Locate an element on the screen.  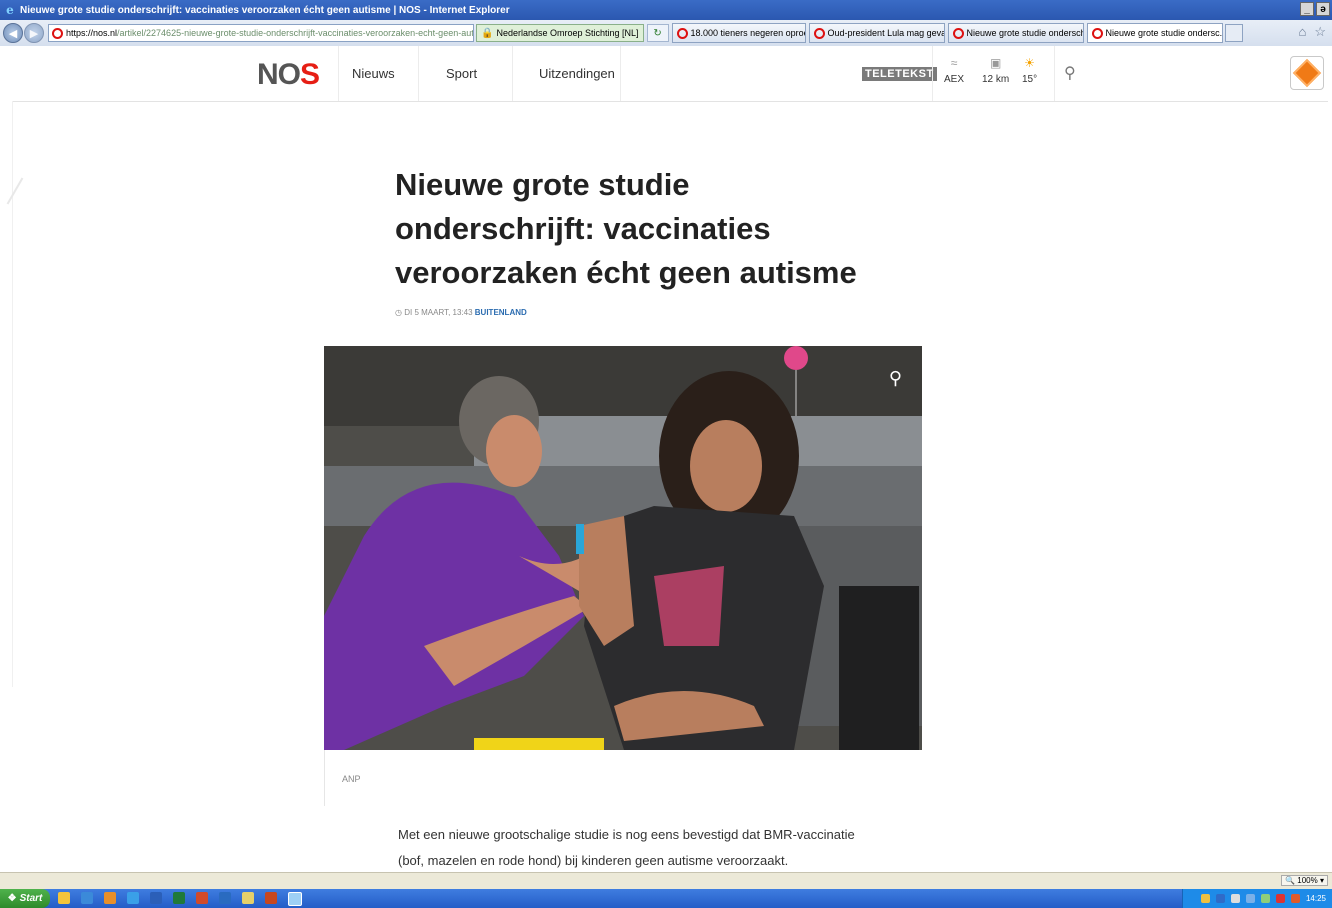
tray-network-icon is located at coordinates (1235, 898).